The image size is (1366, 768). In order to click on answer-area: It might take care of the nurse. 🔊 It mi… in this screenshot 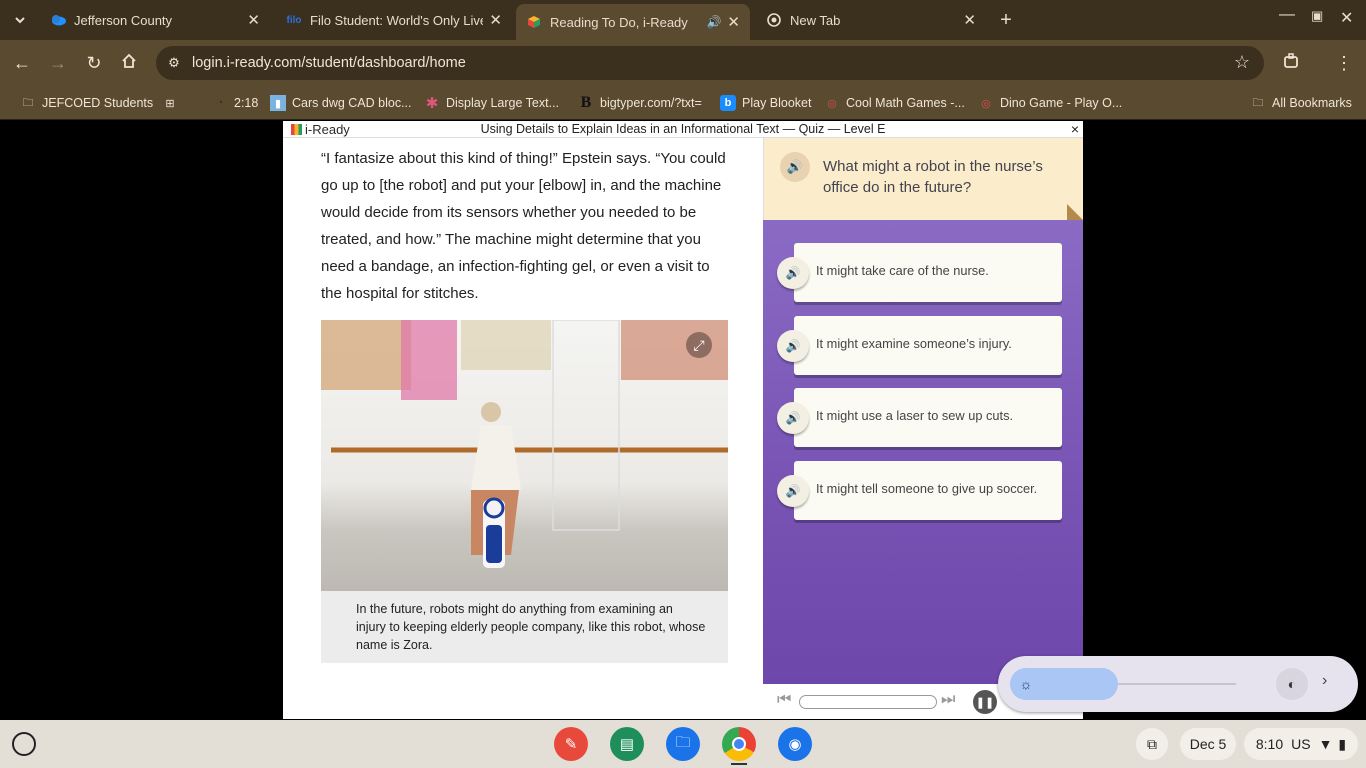, I will do `click(923, 452)`.